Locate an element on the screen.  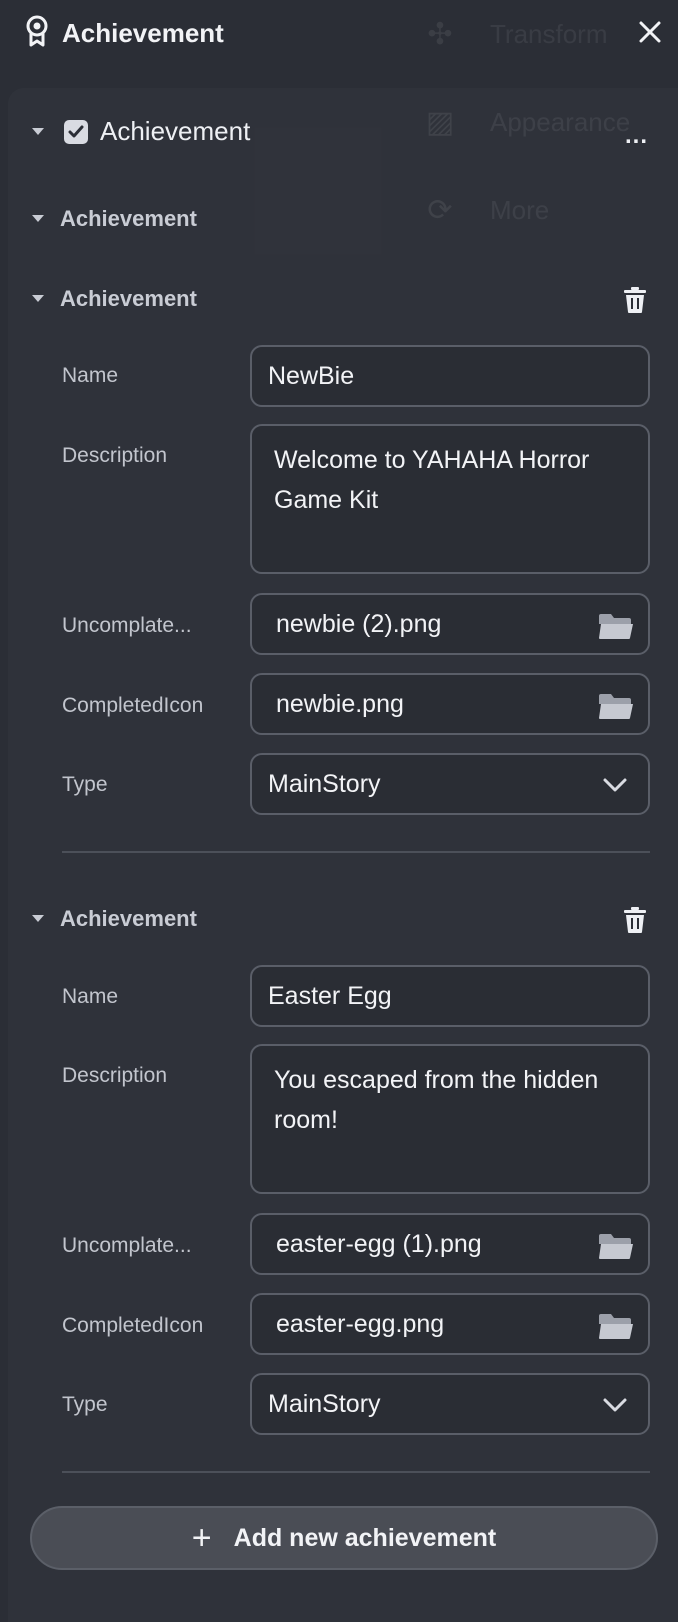
uncompleted-icon-field: easter-egg (1).png is located at coordinates (450, 1244).